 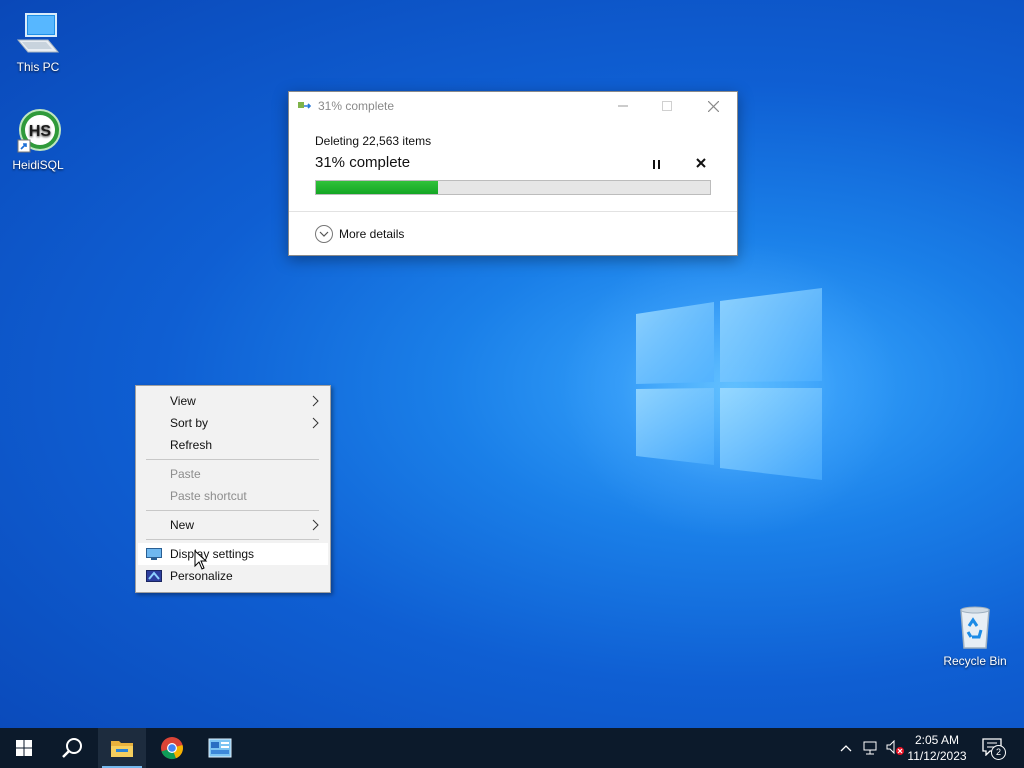 I want to click on windows-logo-wallpaper, so click(x=729, y=384).